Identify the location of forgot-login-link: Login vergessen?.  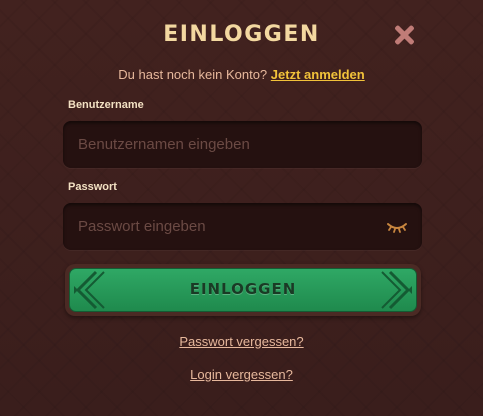
(241, 374).